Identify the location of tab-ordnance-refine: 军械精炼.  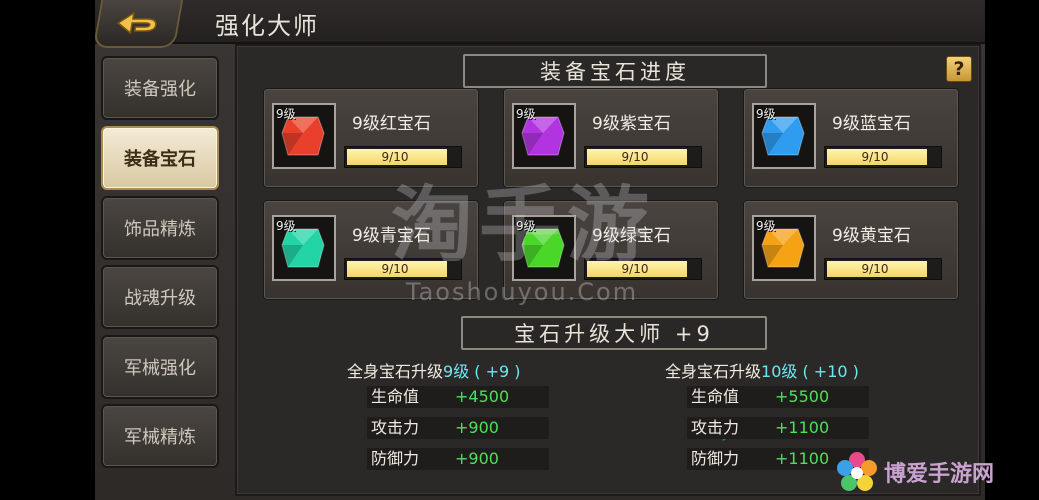
(160, 436).